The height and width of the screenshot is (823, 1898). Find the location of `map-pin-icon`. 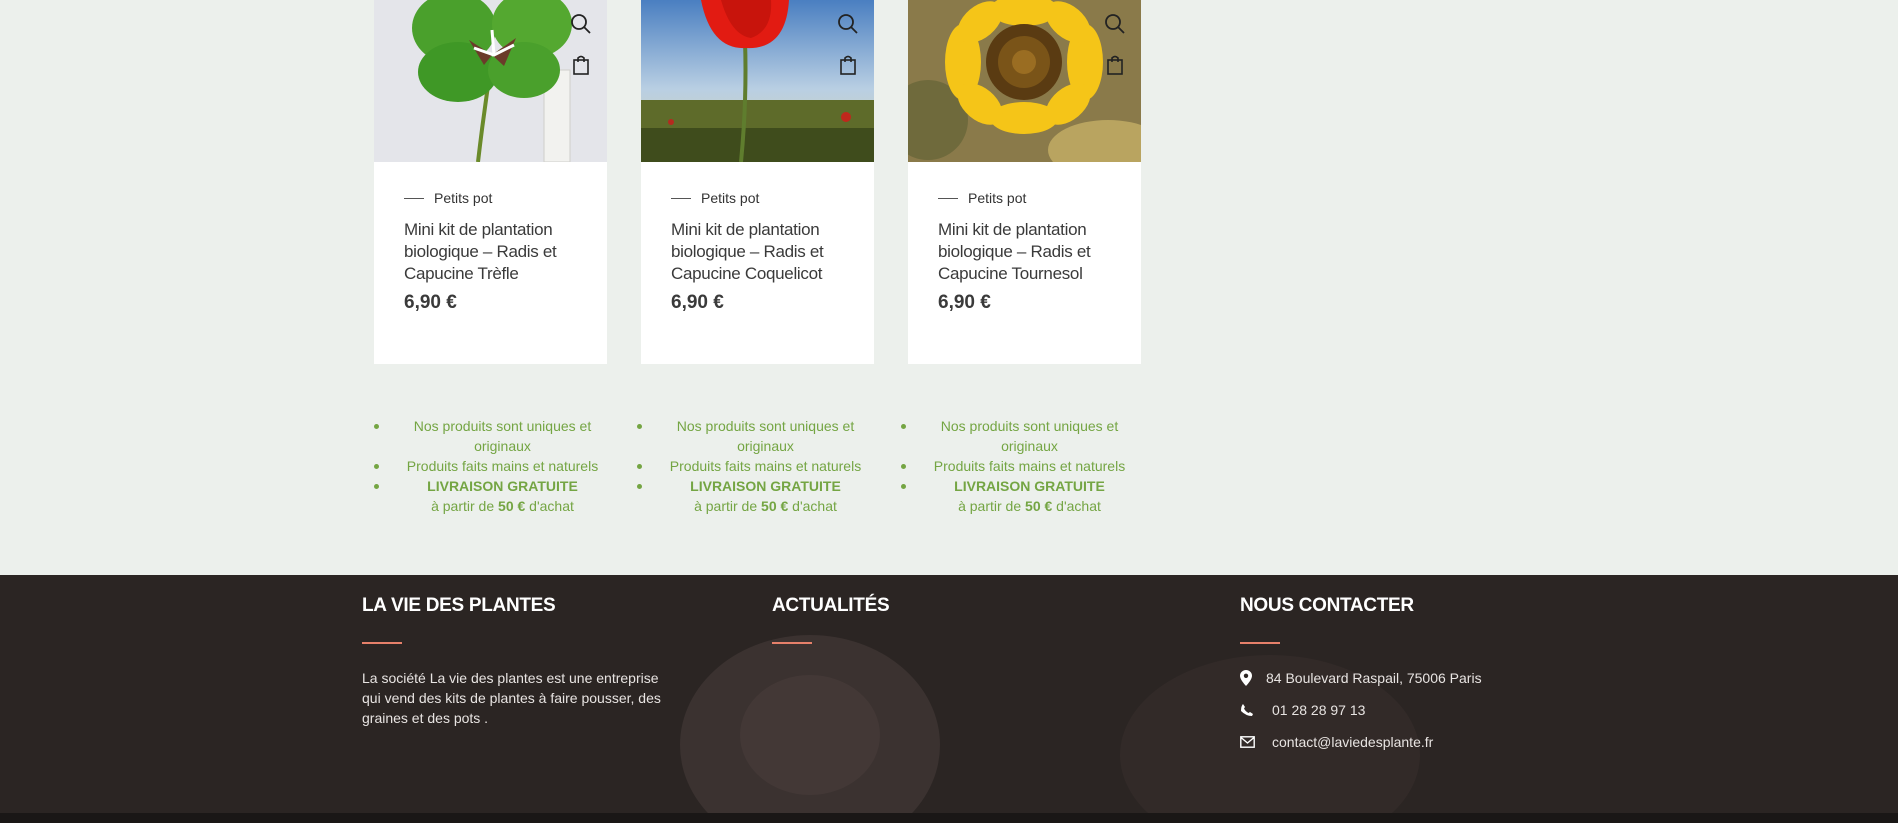

map-pin-icon is located at coordinates (1246, 678).